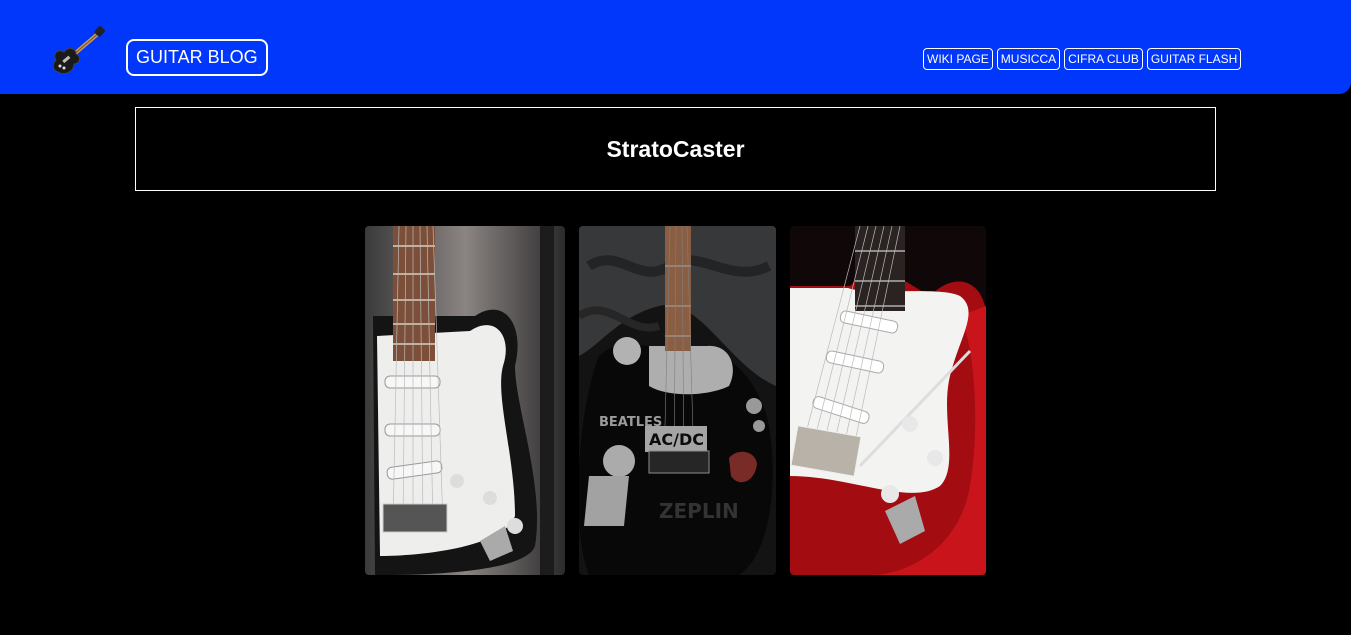 This screenshot has width=1351, height=635. Describe the element at coordinates (197, 57) in the screenshot. I see `guitar-blog-home-button: GUITAR BLOG` at that location.